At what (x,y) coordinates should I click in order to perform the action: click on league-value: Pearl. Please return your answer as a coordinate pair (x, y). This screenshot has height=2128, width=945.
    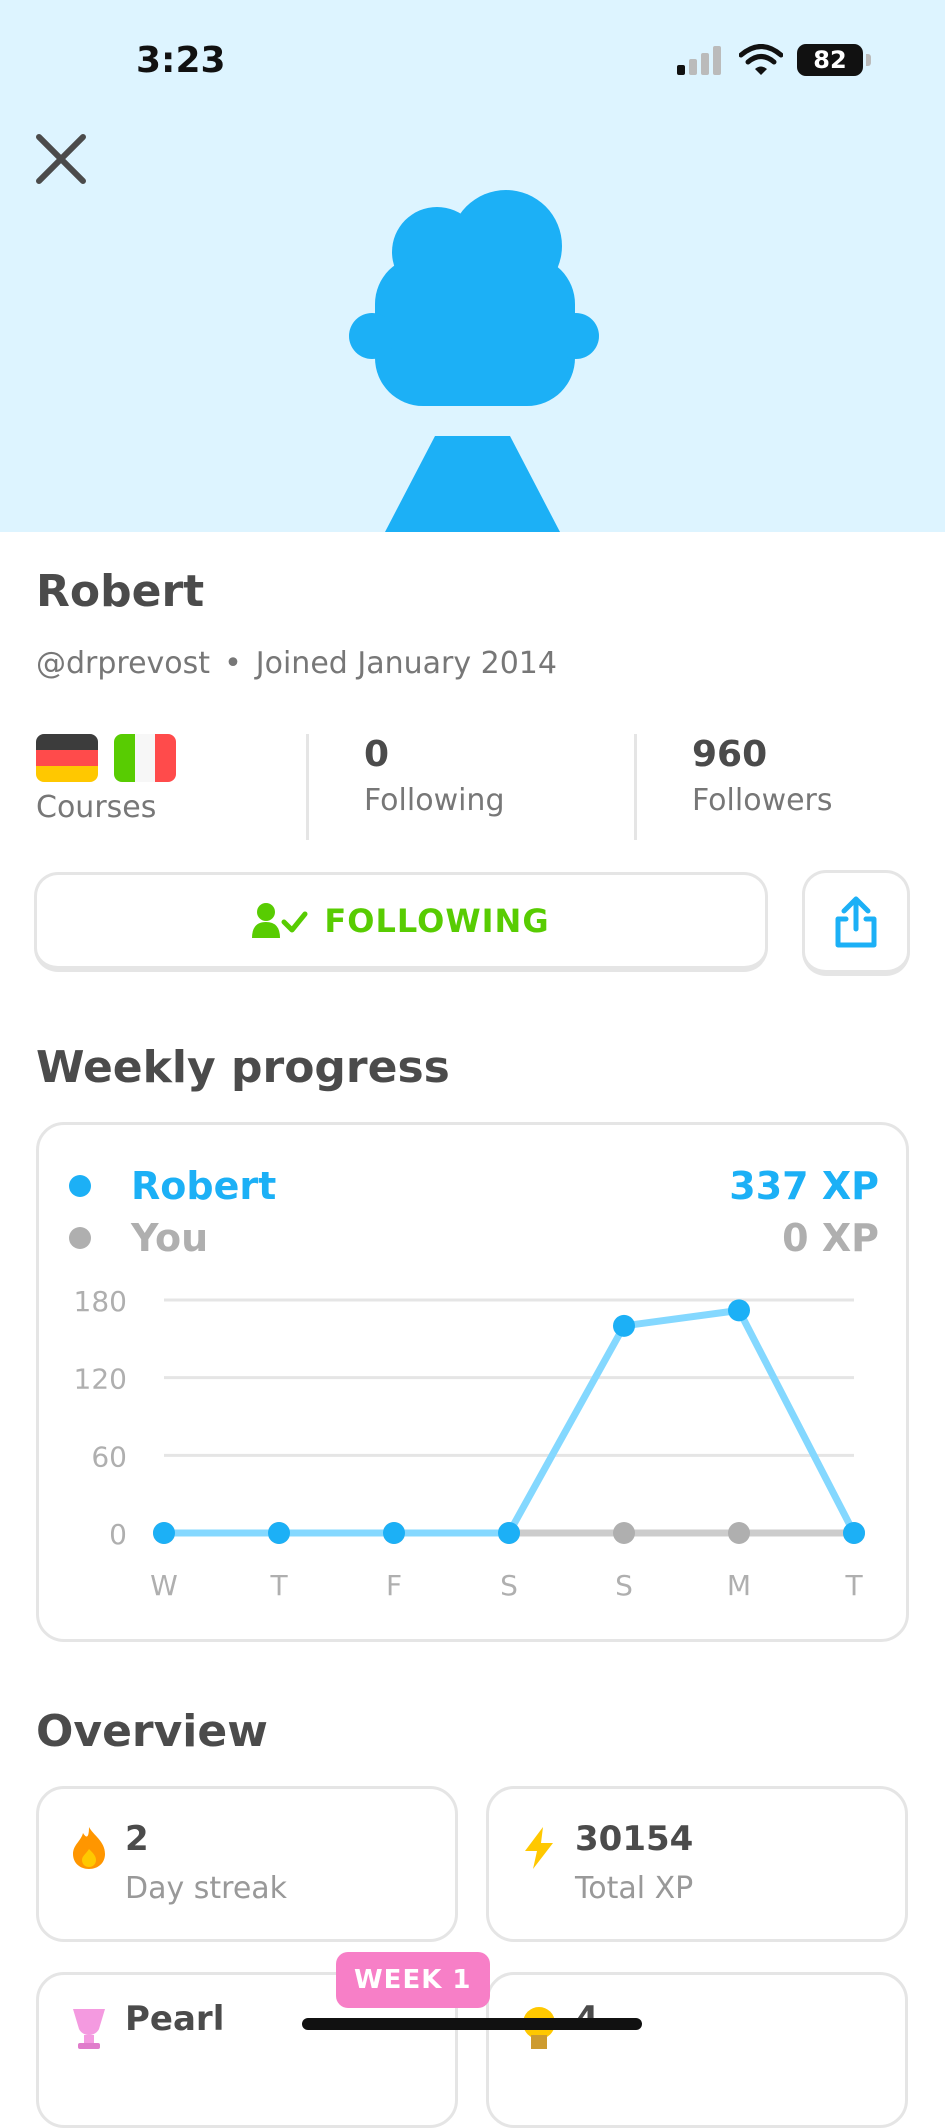
    Looking at the image, I should click on (175, 2019).